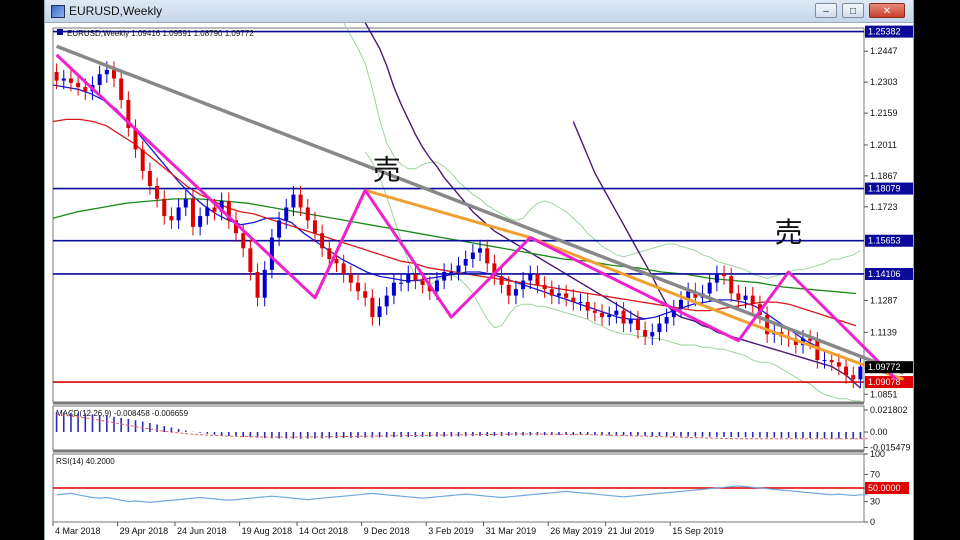  What do you see at coordinates (479, 11) in the screenshot?
I see `title-bar: EURUSD,Weekly – □ ✕` at bounding box center [479, 11].